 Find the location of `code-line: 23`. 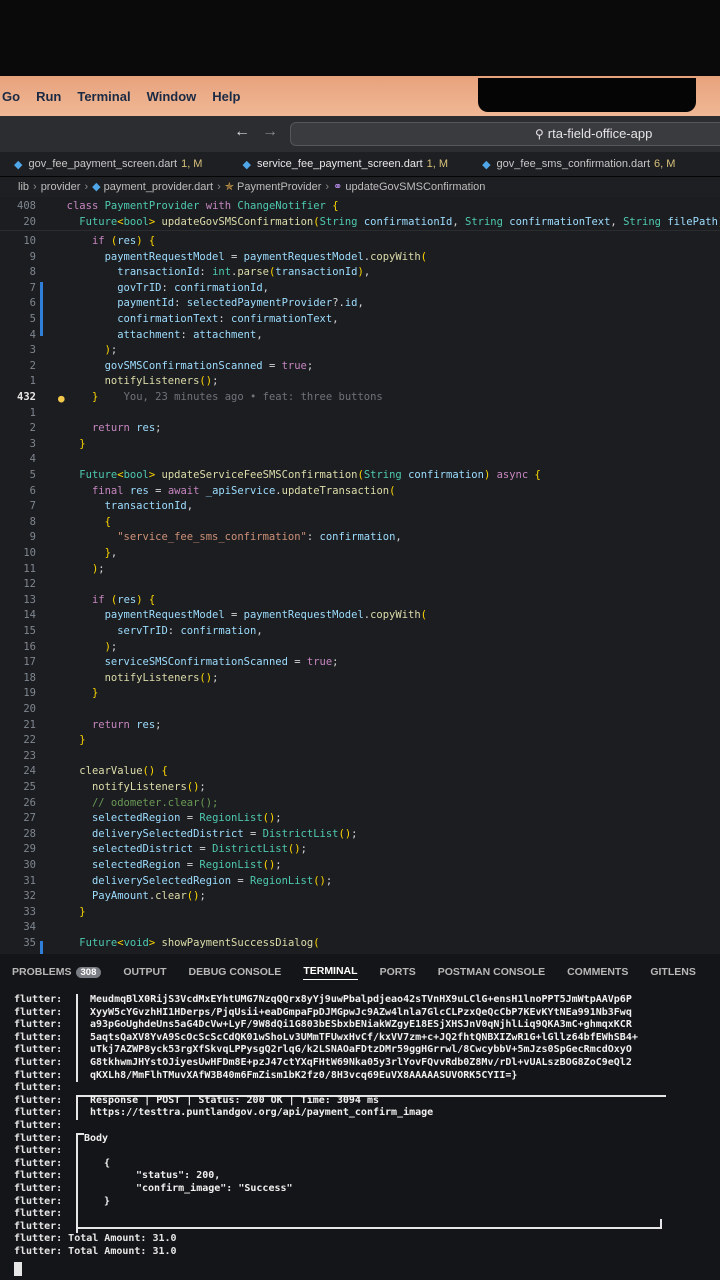

code-line: 23 is located at coordinates (360, 756).